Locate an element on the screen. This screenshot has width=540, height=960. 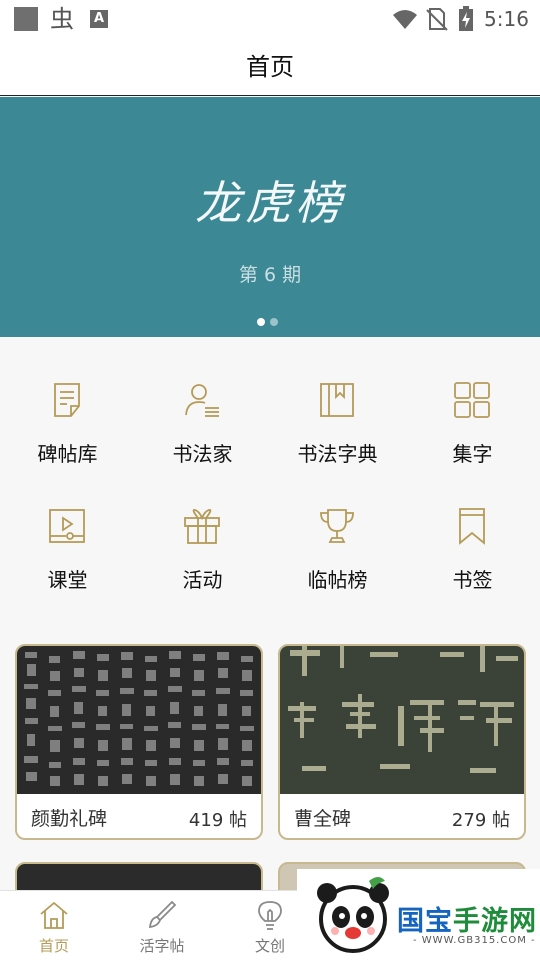
watermark-url: - WWW.GB315.COM - is located at coordinates (474, 940).